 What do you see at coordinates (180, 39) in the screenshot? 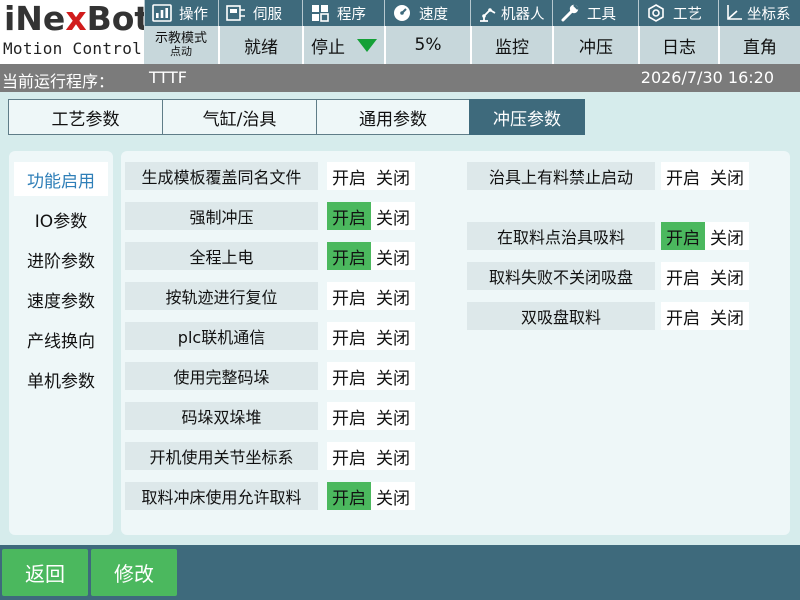
I see `mode-label: 示教模式` at bounding box center [180, 39].